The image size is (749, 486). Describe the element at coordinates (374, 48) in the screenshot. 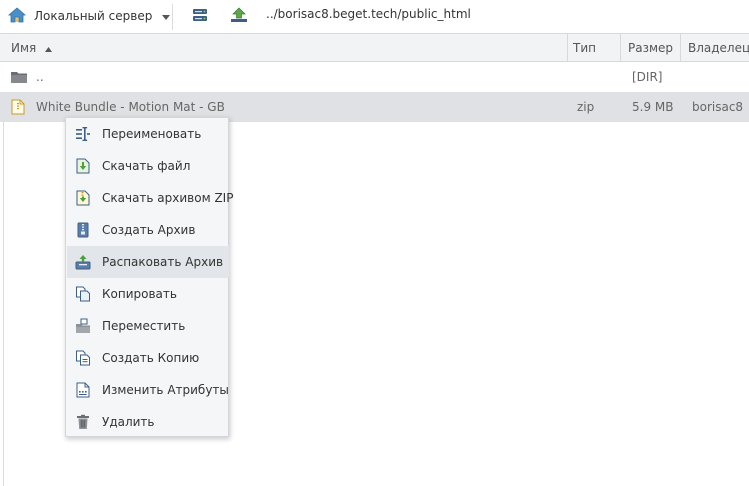

I see `table-header: Имя Тип Размер Владелец` at that location.